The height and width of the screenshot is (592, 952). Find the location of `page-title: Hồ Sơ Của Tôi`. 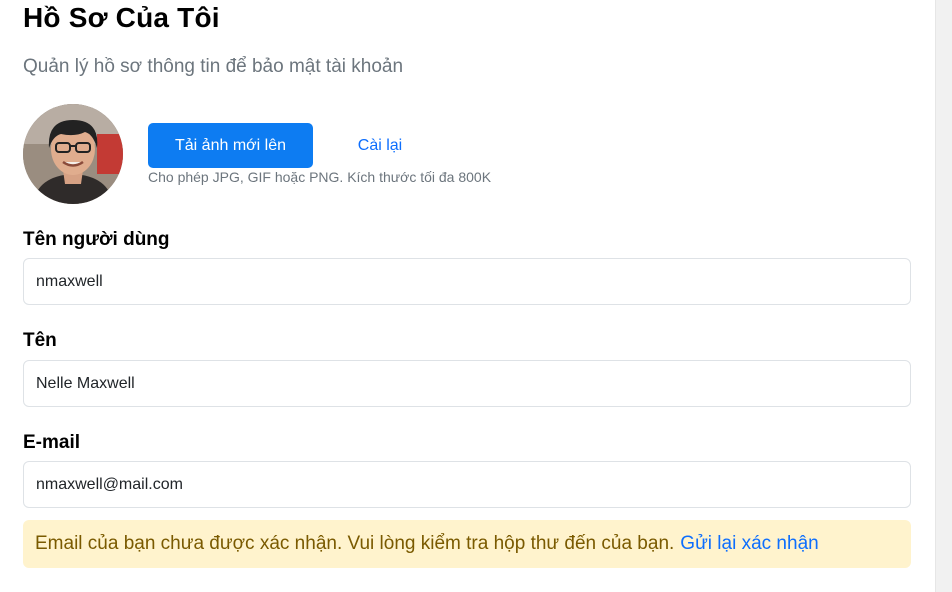

page-title: Hồ Sơ Của Tôi is located at coordinates (121, 17).